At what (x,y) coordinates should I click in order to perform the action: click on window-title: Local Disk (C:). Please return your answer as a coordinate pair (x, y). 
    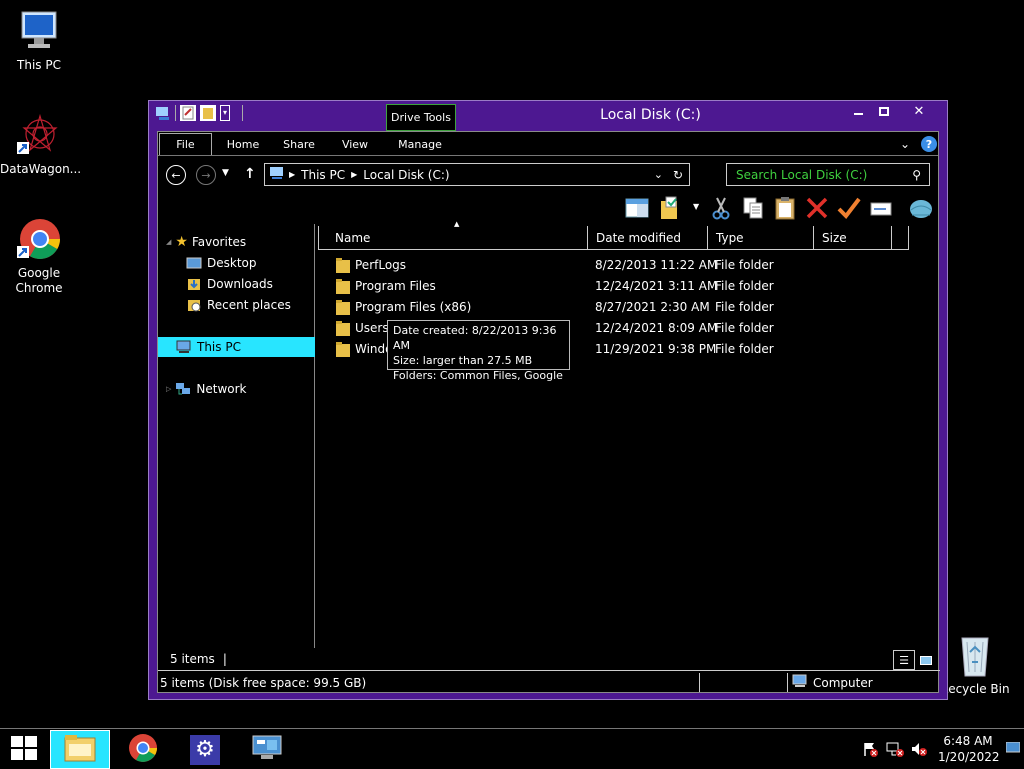
    Looking at the image, I should click on (650, 115).